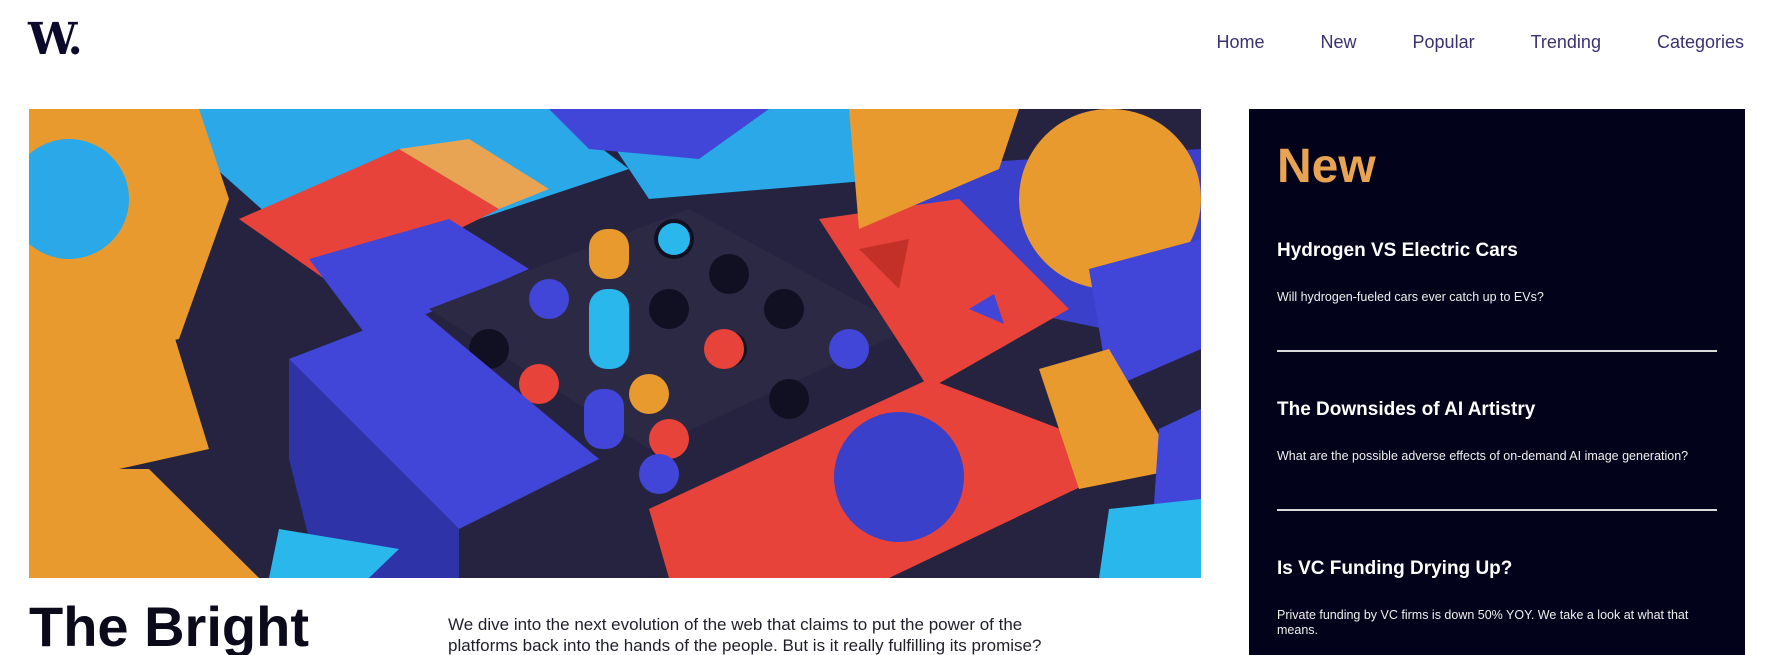 This screenshot has width=1778, height=655. I want to click on nav-item-new: New, so click(1339, 42).